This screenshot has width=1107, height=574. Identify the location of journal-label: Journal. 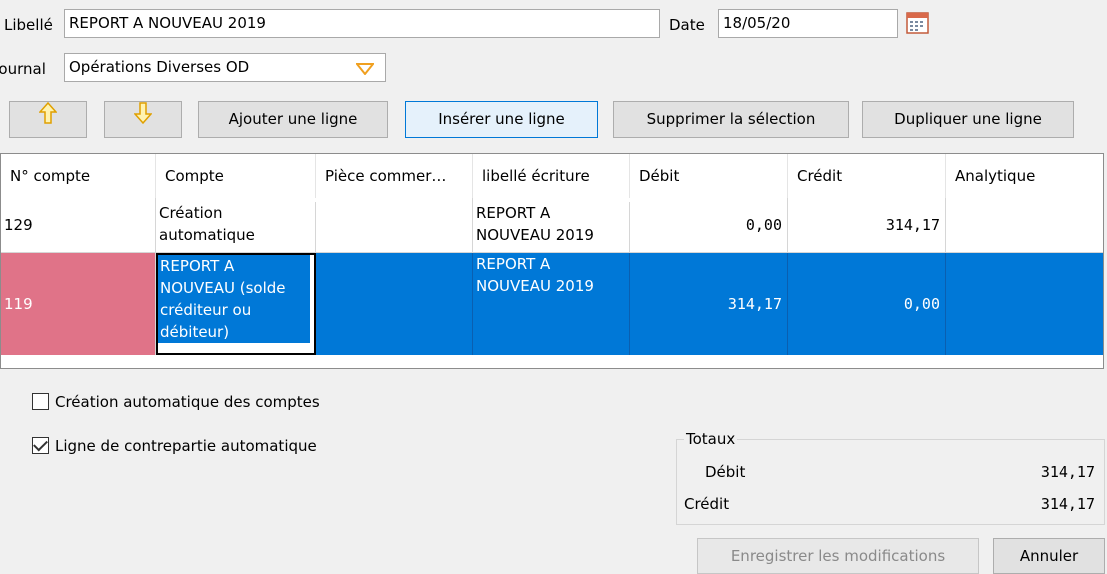
(23, 69).